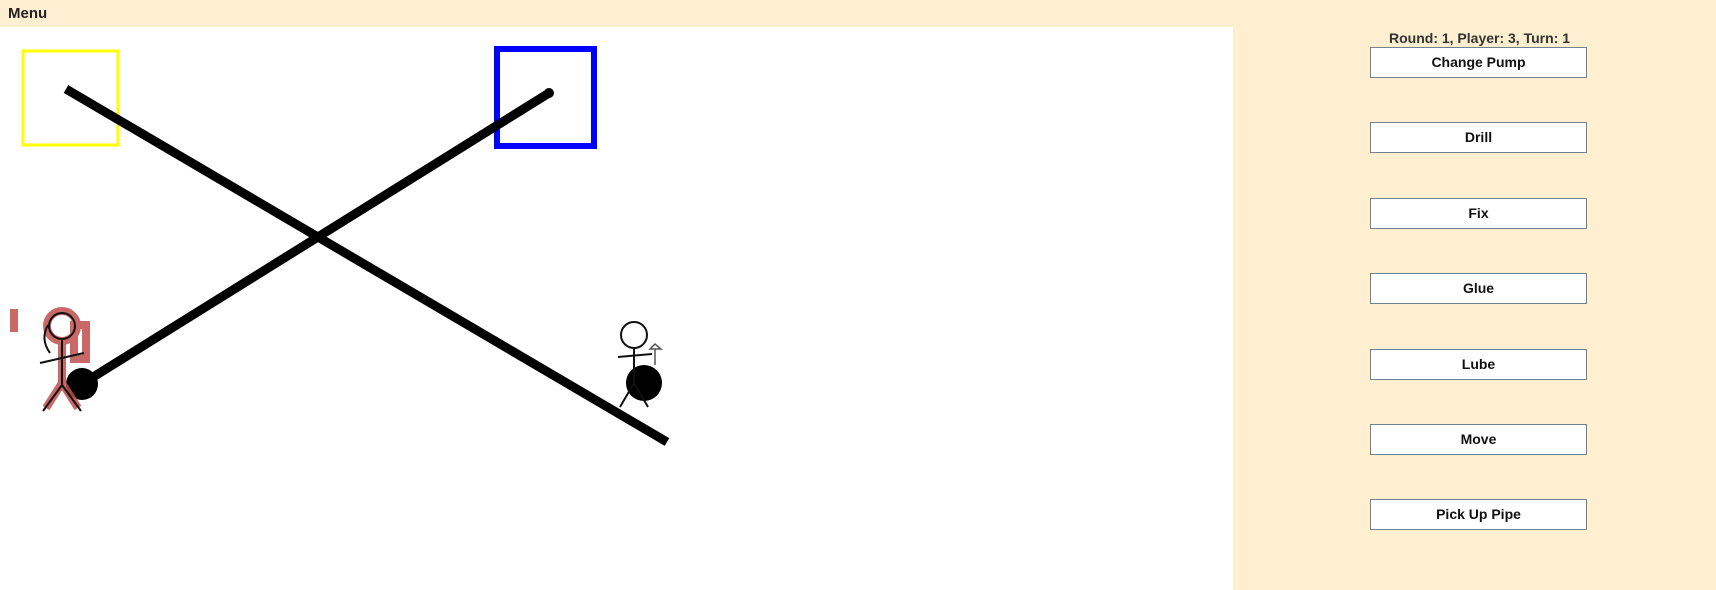 The height and width of the screenshot is (590, 1716). What do you see at coordinates (70, 98) in the screenshot?
I see `yellow-source-tile` at bounding box center [70, 98].